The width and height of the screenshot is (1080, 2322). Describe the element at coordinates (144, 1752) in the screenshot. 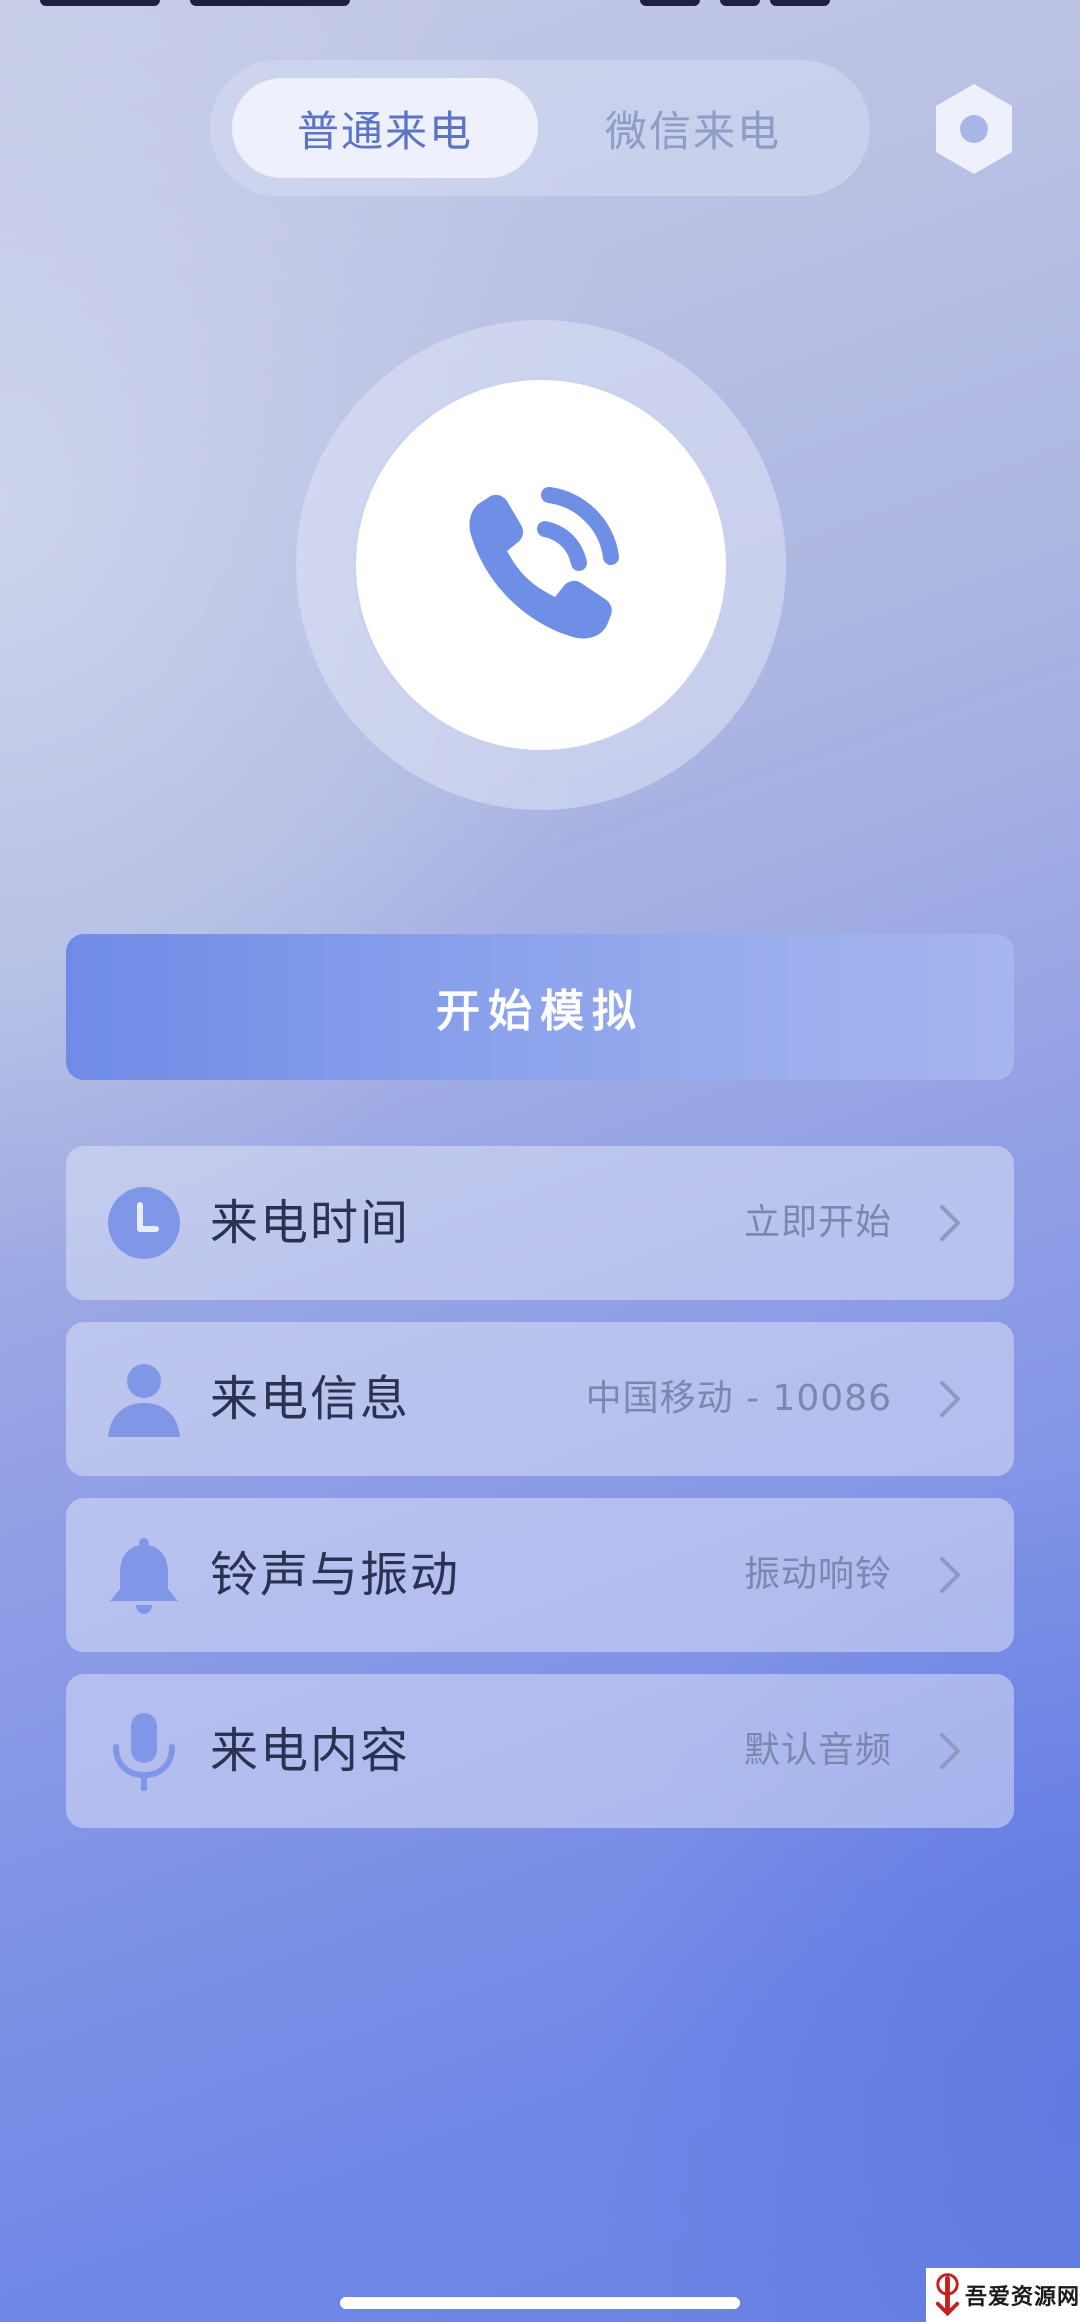

I see `microphone-icon` at that location.